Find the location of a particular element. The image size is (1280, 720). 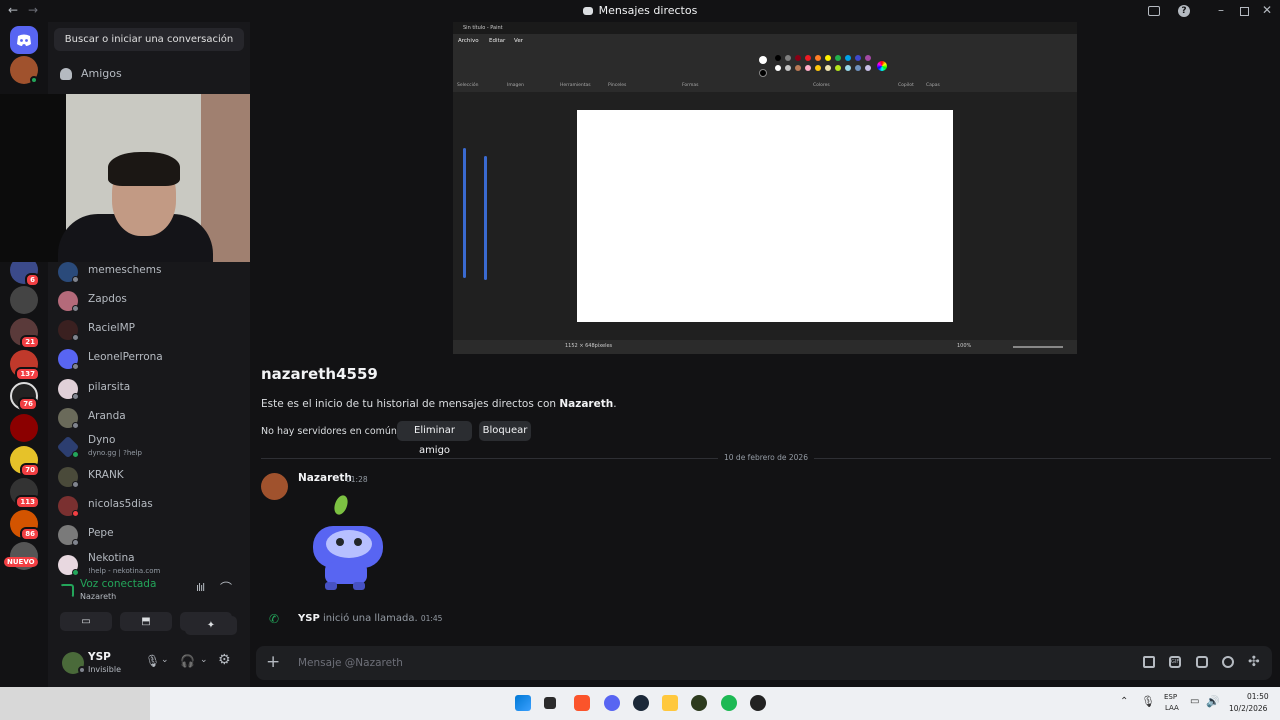

sticker-icon is located at coordinates (1202, 662).